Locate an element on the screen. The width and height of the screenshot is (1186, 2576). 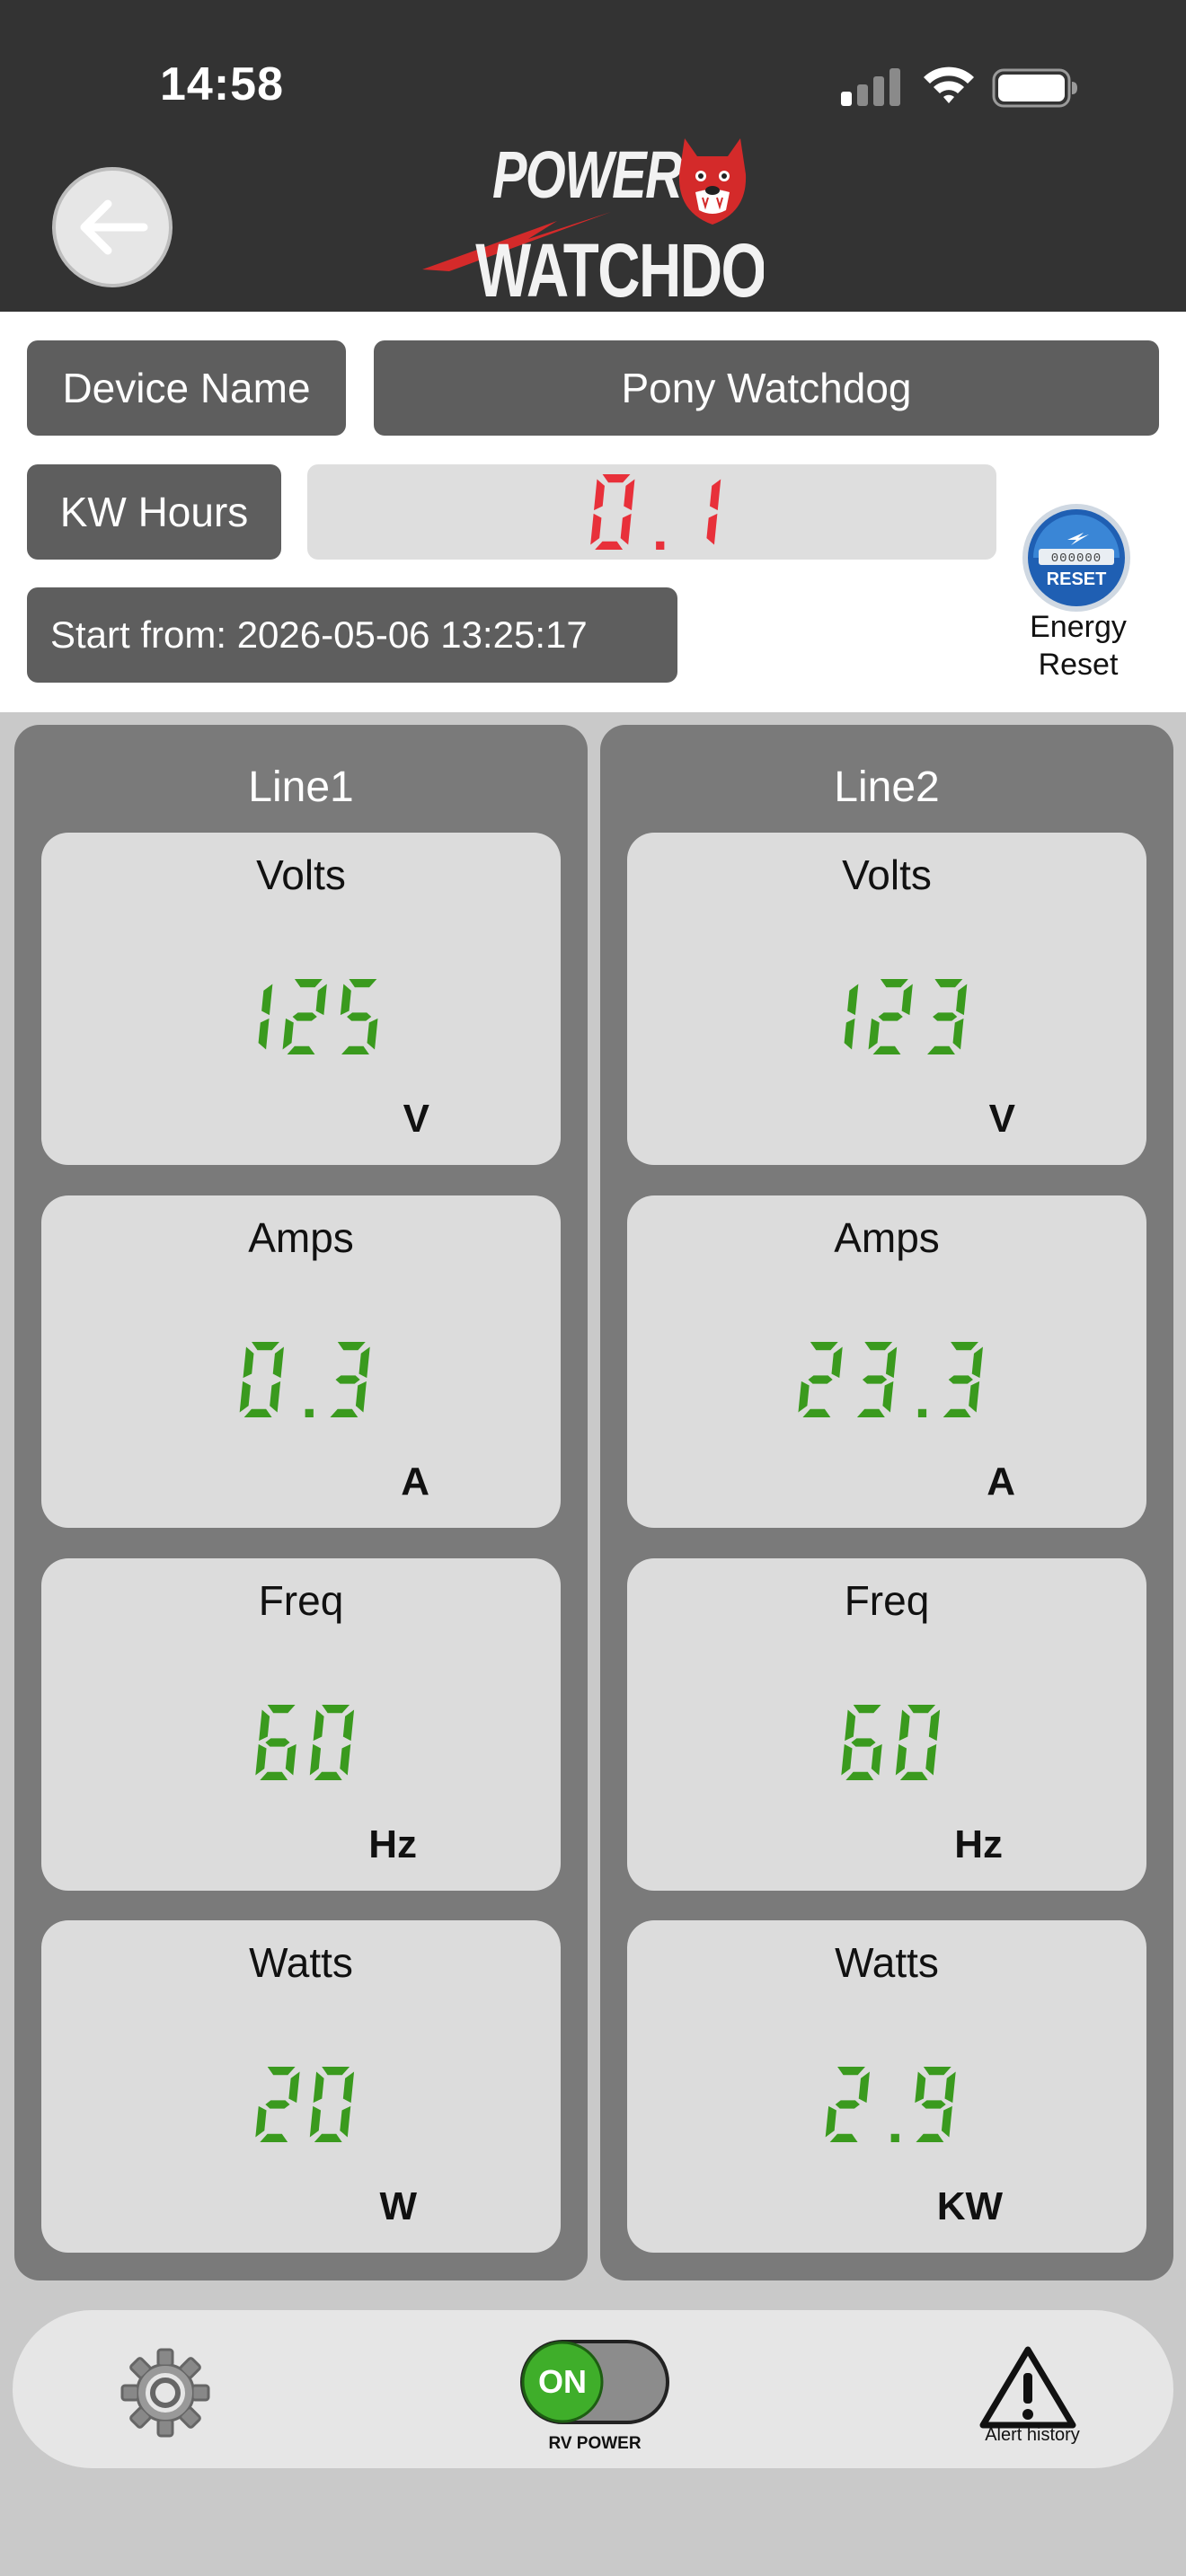
logo-text-watchdog: WATCHDOG is located at coordinates (619, 269).